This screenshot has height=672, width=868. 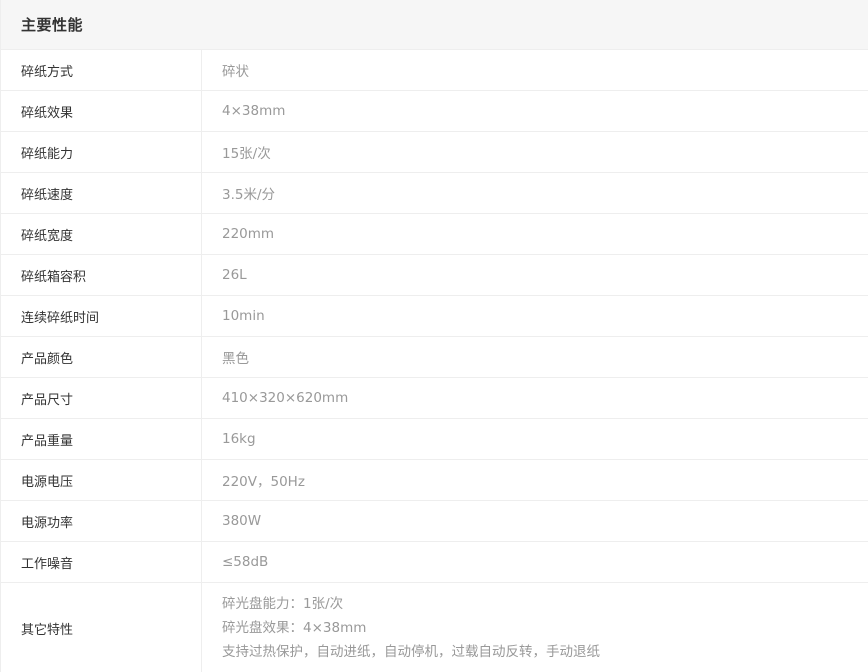 What do you see at coordinates (434, 357) in the screenshot?
I see `spec-row-color: 产品颜色 黑色` at bounding box center [434, 357].